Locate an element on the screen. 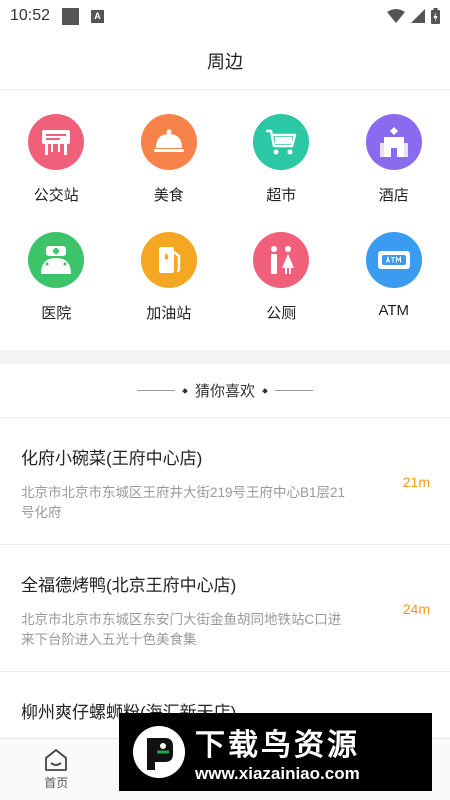 This screenshot has width=450, height=800. place-distance: 21m is located at coordinates (416, 482).